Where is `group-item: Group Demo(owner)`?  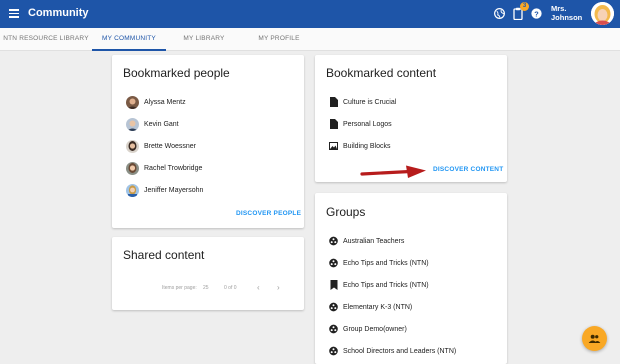 group-item: Group Demo(owner) is located at coordinates (368, 329).